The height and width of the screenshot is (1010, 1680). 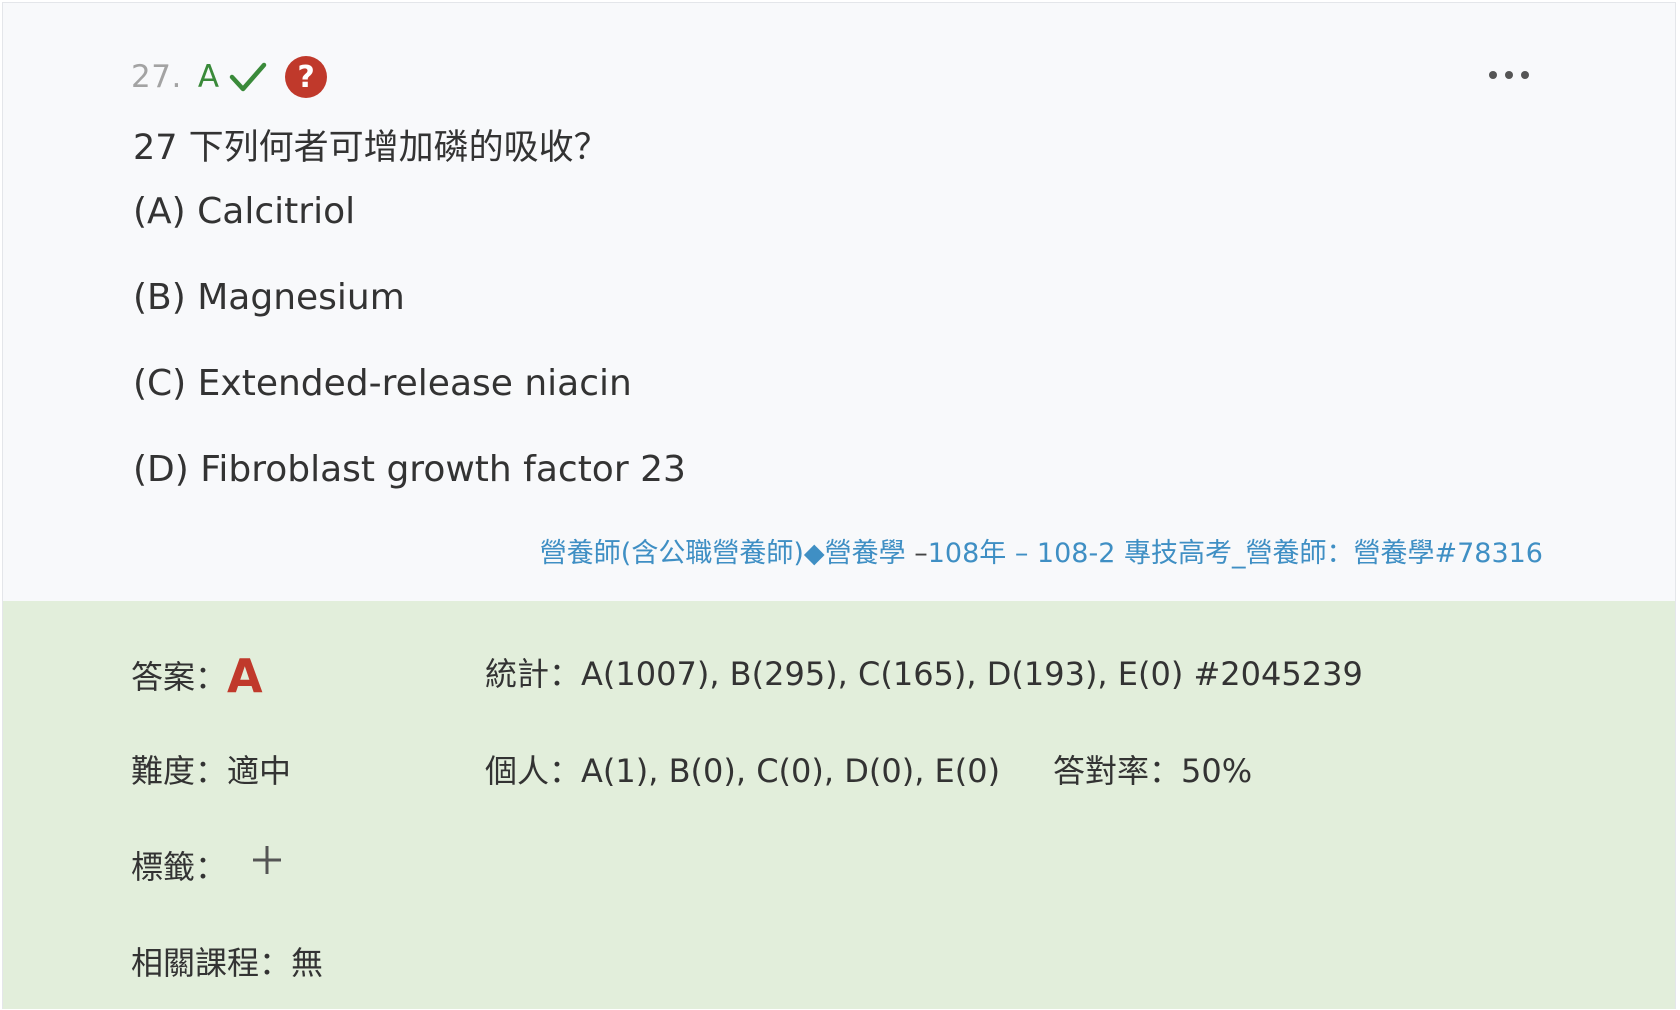 I want to click on checkmark-icon, so click(x=248, y=77).